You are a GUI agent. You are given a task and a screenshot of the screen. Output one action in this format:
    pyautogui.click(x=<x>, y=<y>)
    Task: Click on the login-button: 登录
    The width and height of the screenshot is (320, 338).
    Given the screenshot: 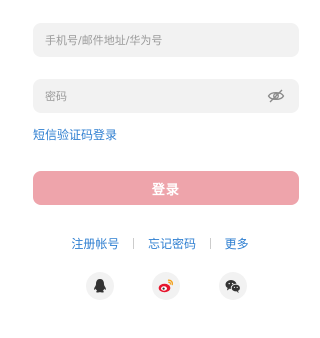 What is the action you would take?
    pyautogui.click(x=166, y=188)
    